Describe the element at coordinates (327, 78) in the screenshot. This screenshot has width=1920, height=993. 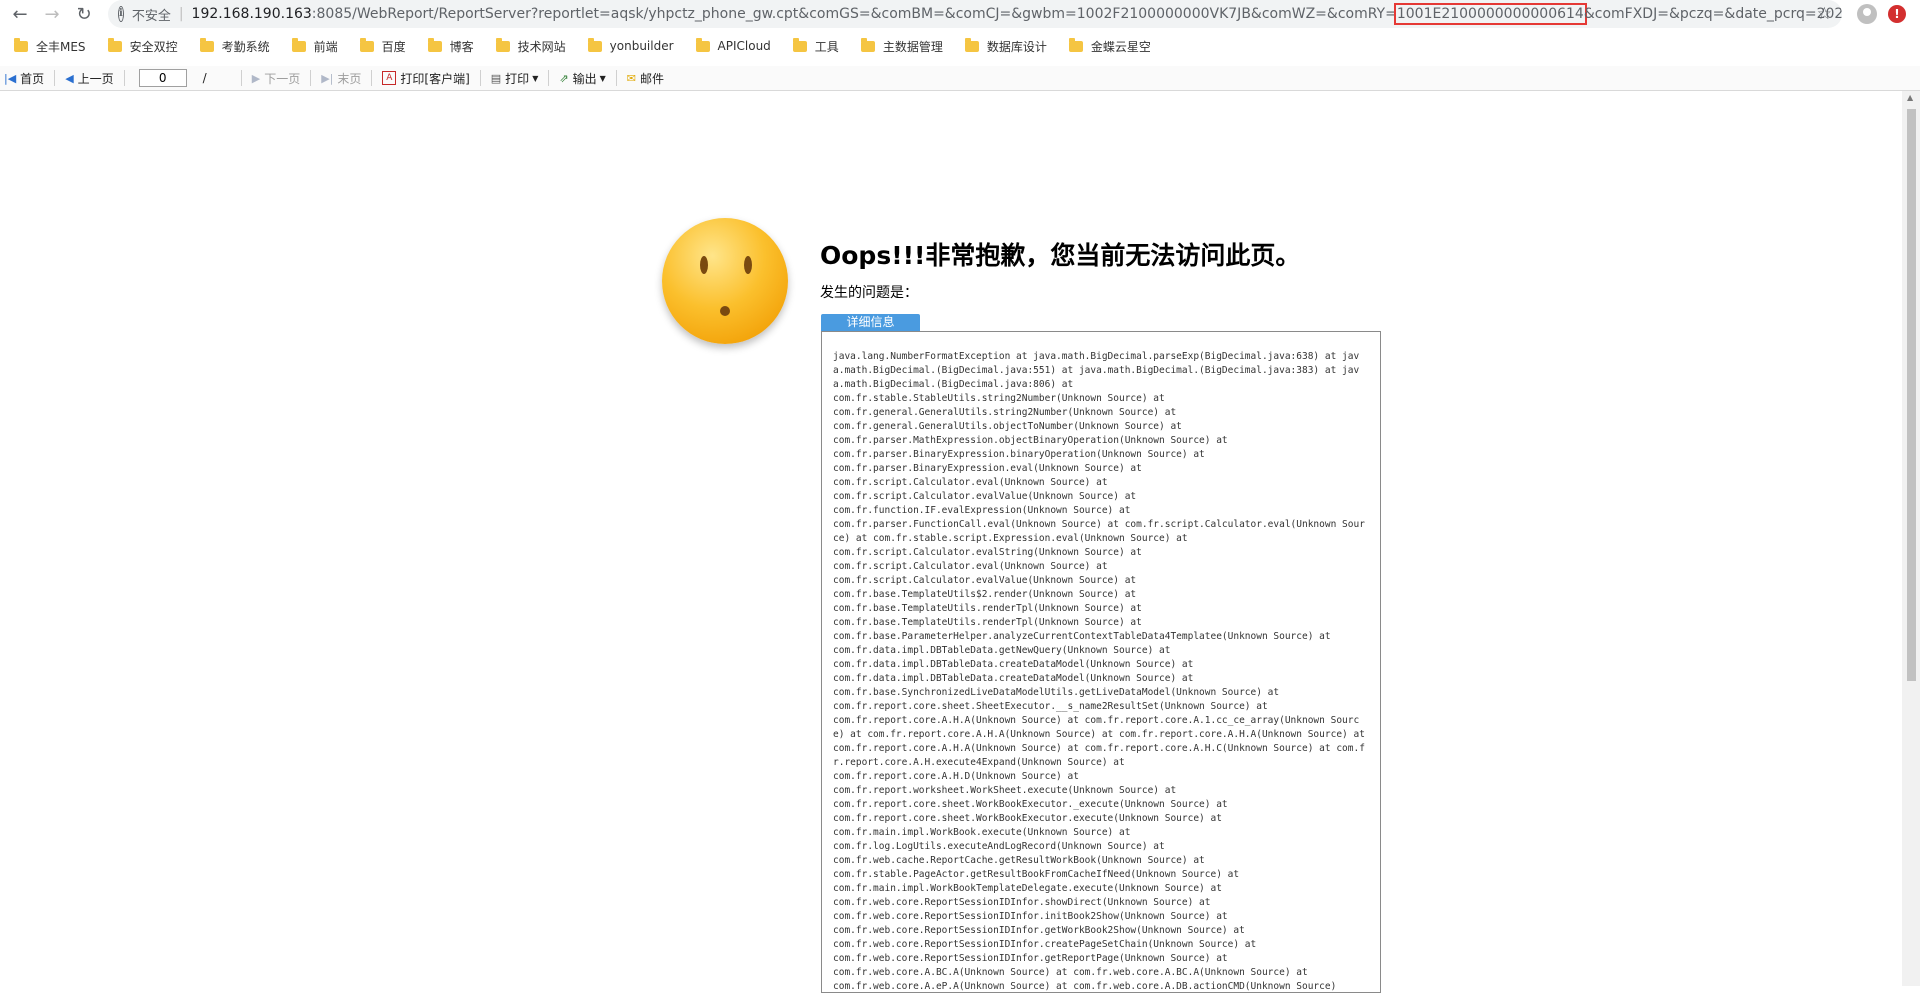
I see `last-page-icon: ▶|` at that location.